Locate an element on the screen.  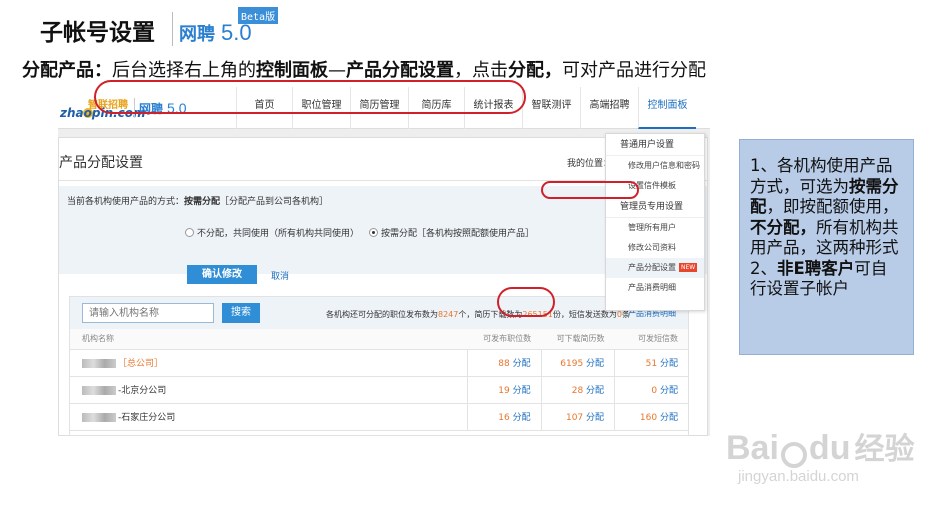
col-header-jobs: 可发布职位数 is located at coordinates (504, 339).